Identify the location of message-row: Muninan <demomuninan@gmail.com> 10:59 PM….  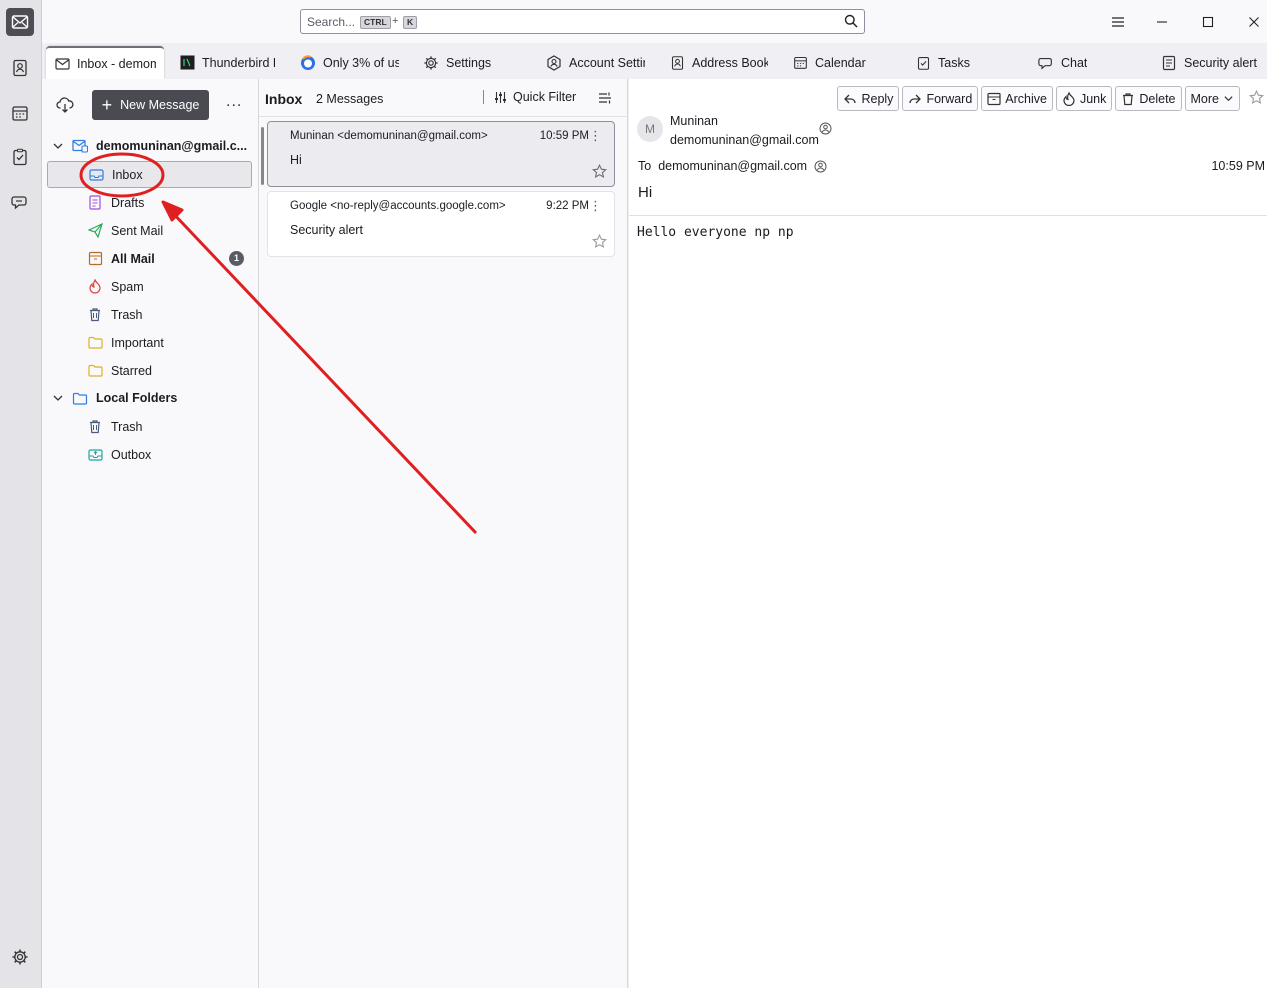
(441, 154).